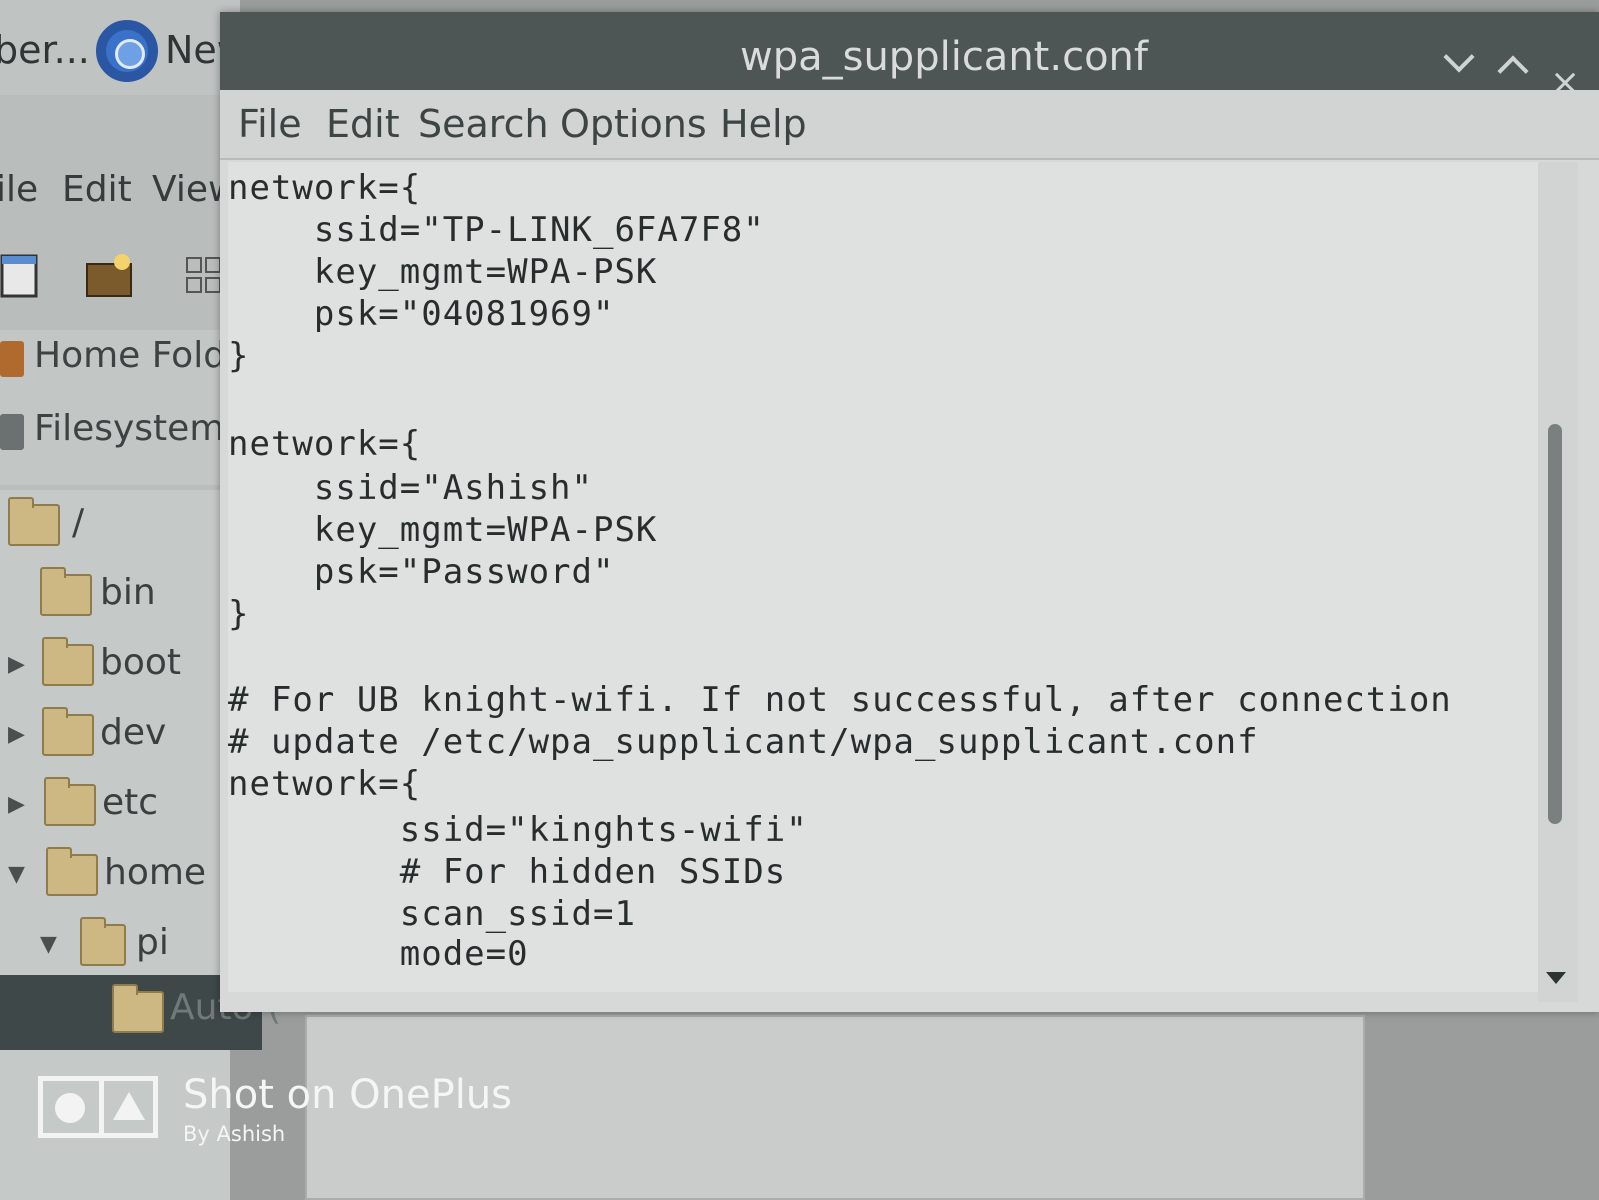 The image size is (1599, 1200). What do you see at coordinates (944, 57) in the screenshot?
I see `window-title: wpa_supplicant.conf` at bounding box center [944, 57].